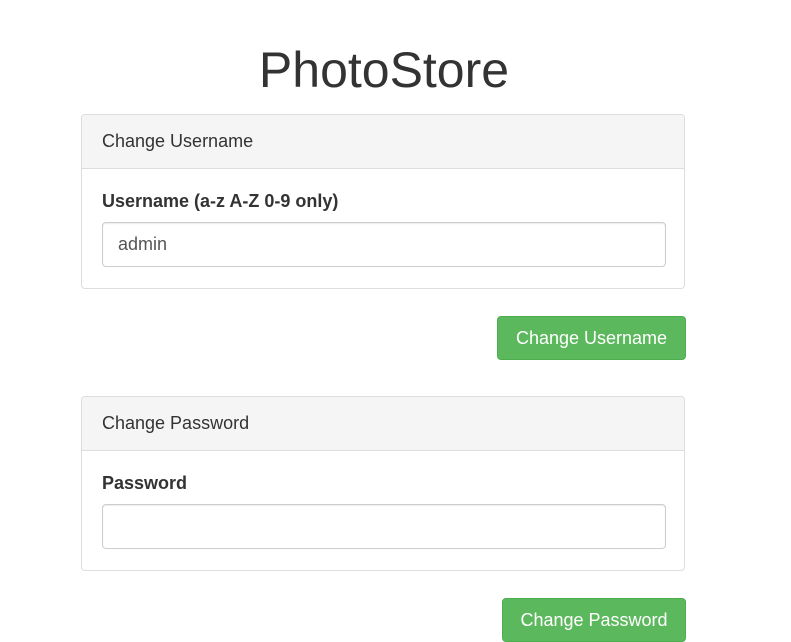 The image size is (791, 642). I want to click on username-label: Username (a-z A-Z 0-9 only), so click(220, 201).